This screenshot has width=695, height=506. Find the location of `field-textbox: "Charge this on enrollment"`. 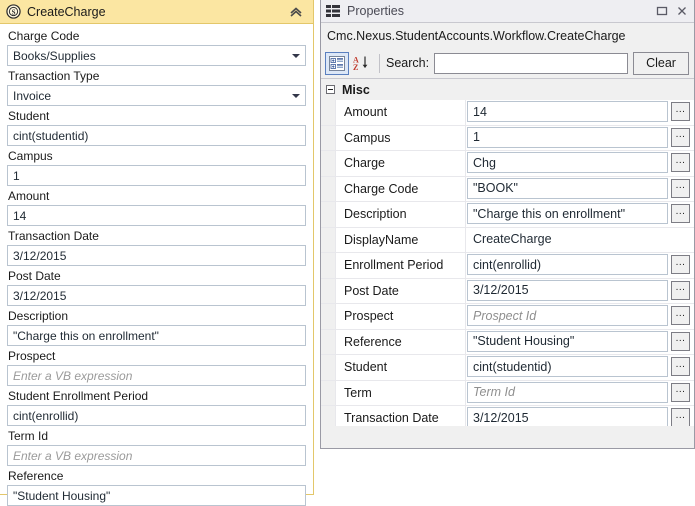

field-textbox: "Charge this on enrollment" is located at coordinates (156, 335).